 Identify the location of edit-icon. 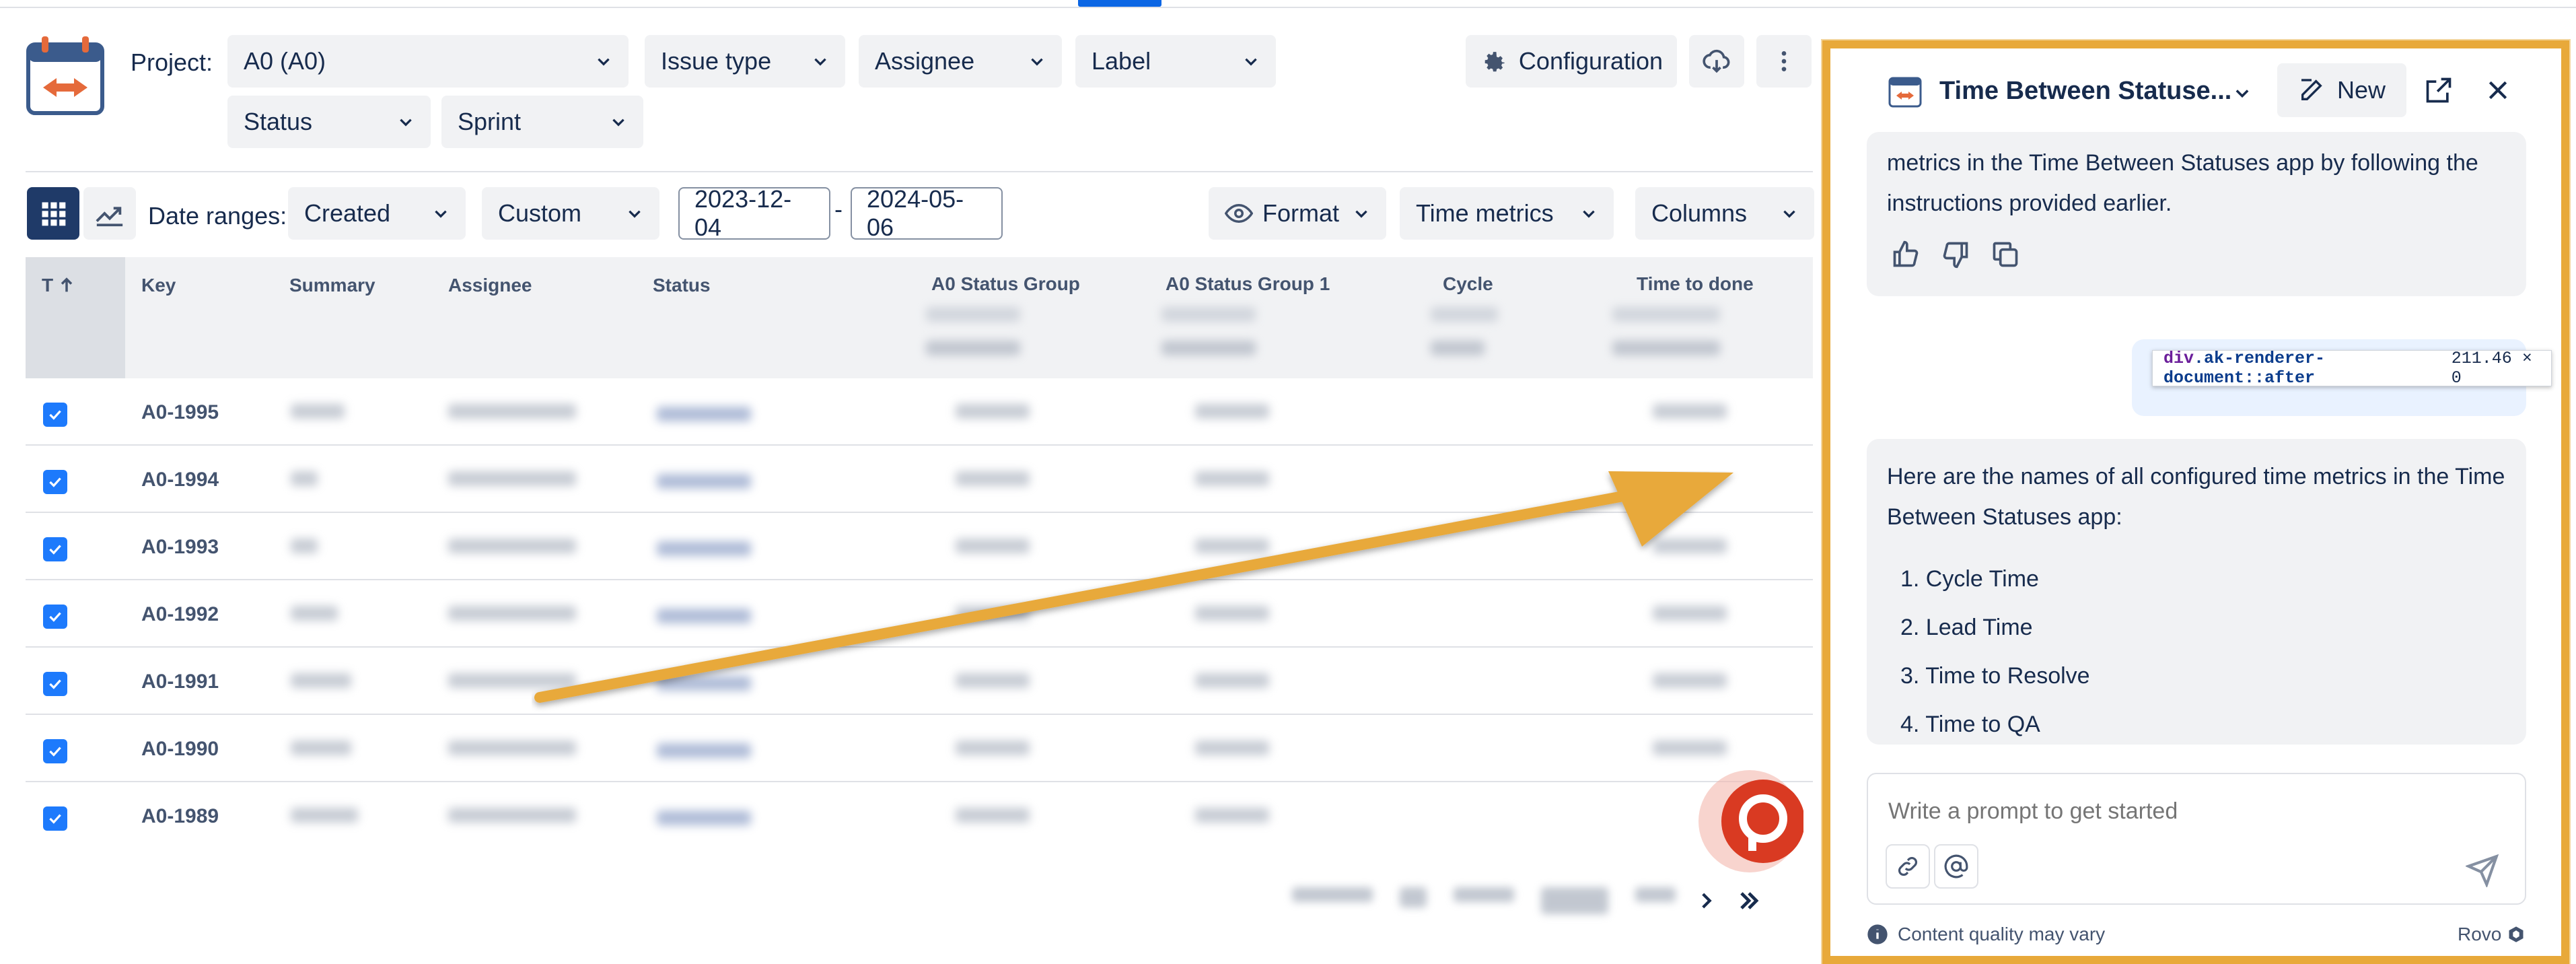
(2311, 90).